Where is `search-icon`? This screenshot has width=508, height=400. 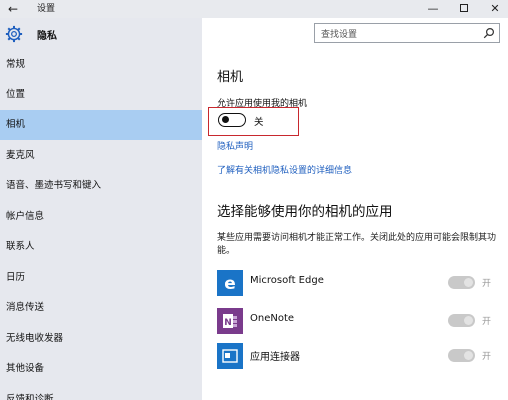 search-icon is located at coordinates (489, 33).